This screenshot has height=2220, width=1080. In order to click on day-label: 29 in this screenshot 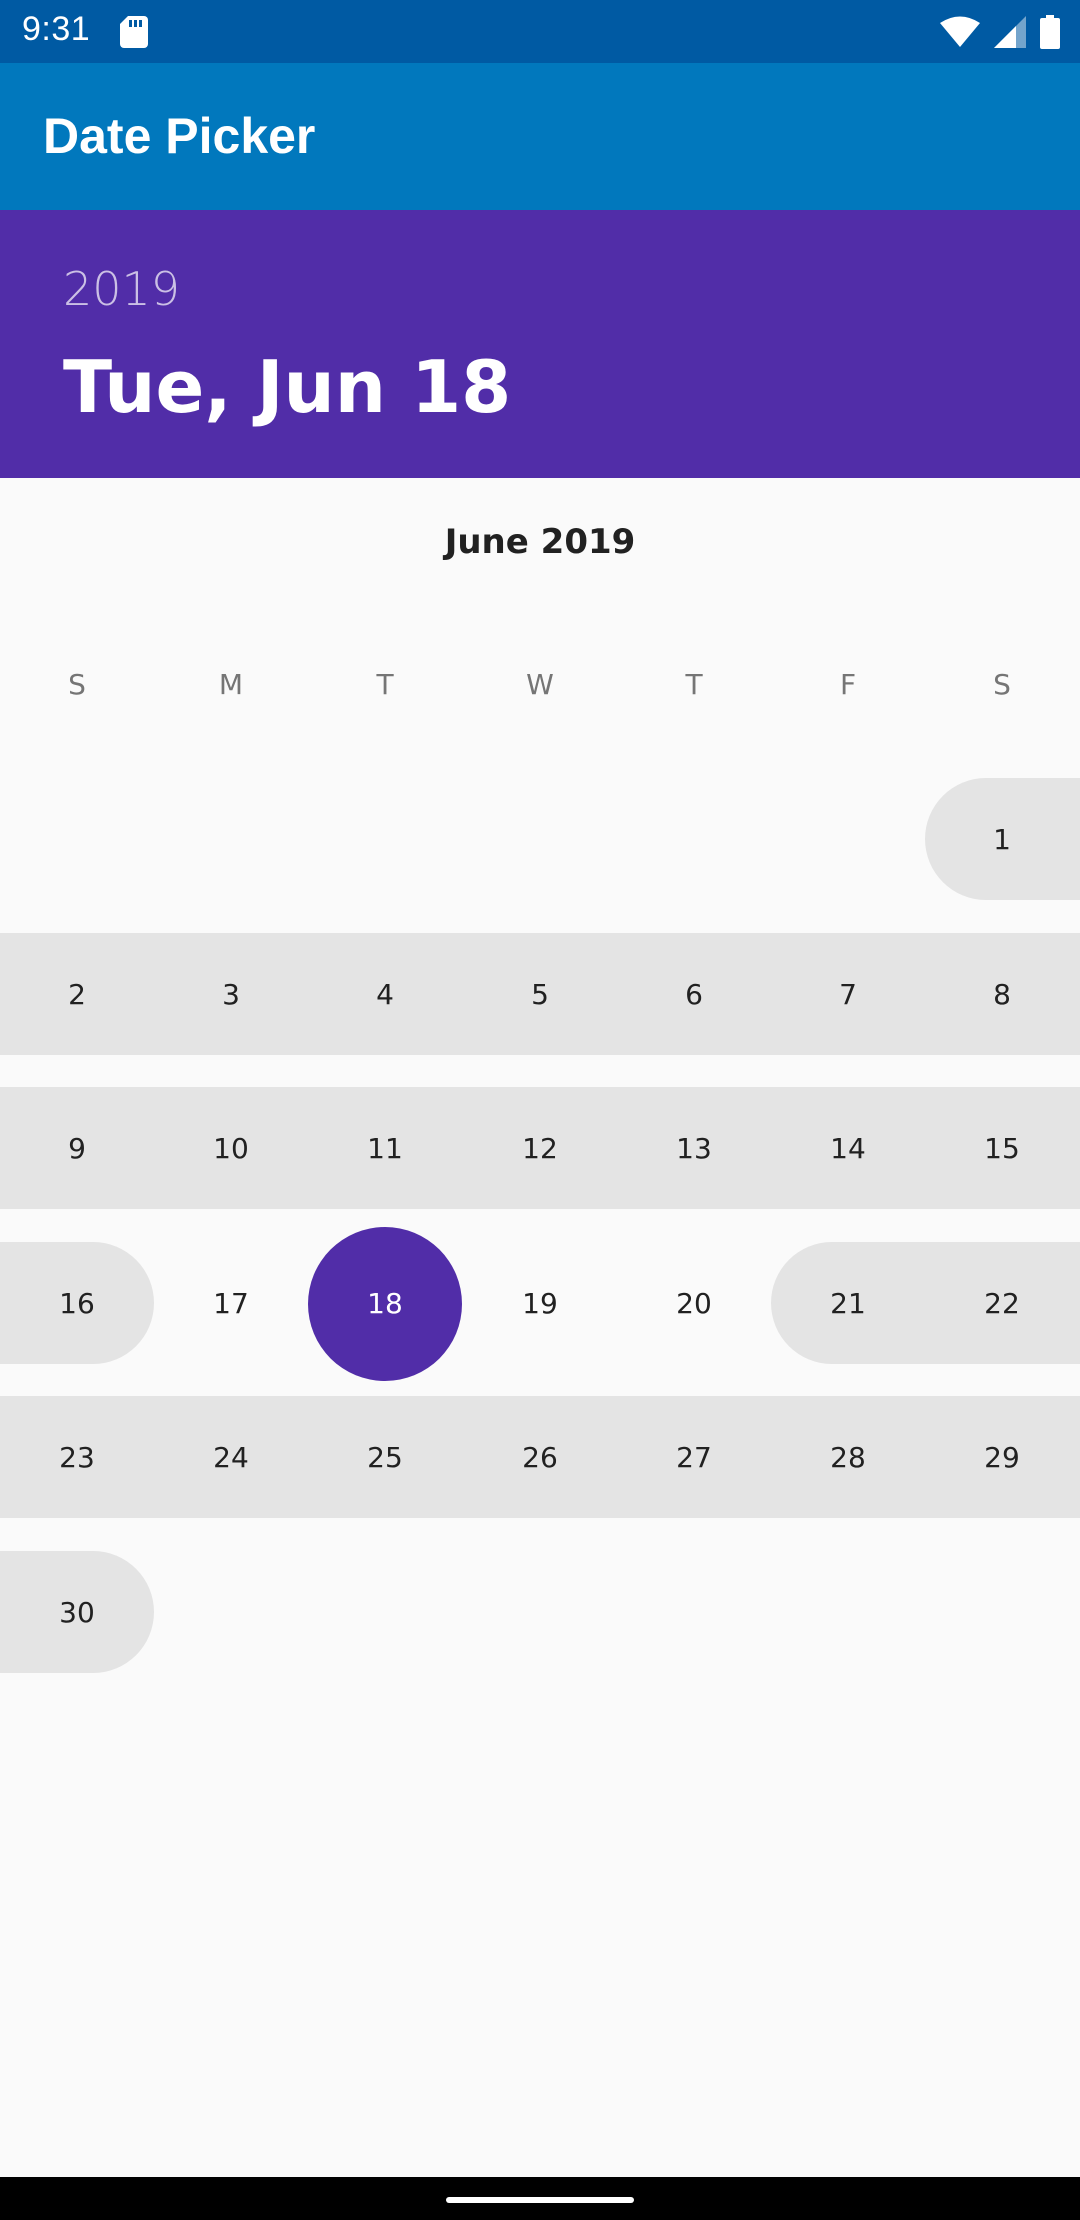, I will do `click(1002, 1457)`.